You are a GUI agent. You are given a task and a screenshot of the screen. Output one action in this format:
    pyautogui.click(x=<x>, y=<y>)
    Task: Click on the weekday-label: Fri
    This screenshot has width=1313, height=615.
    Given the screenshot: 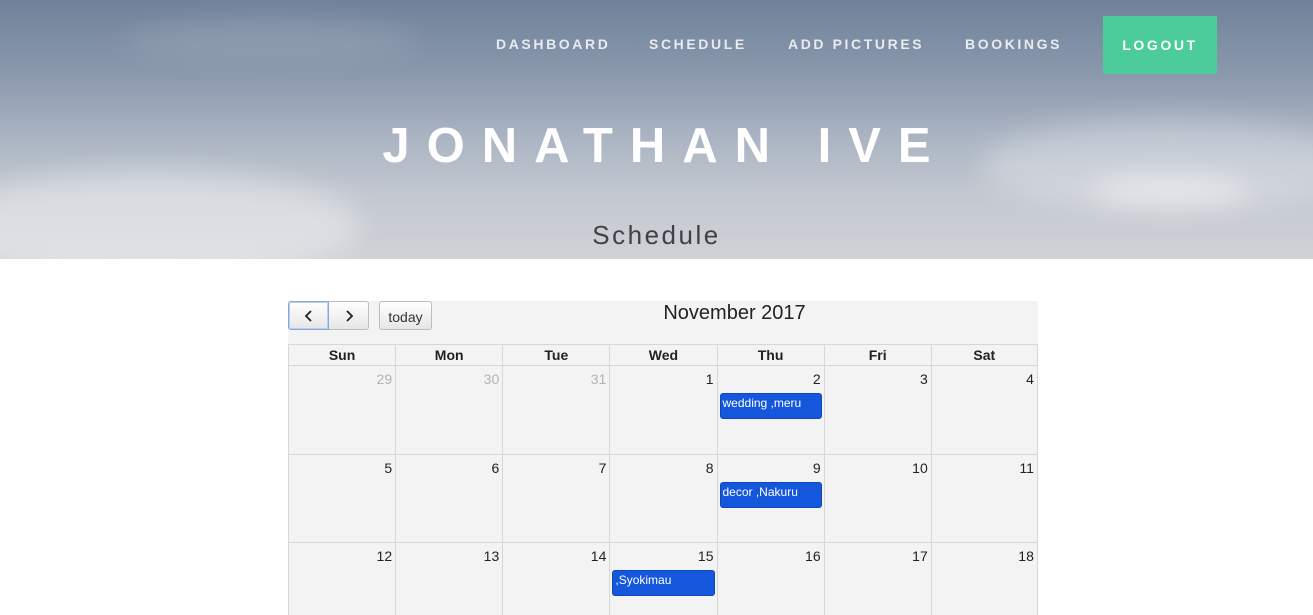 What is the action you would take?
    pyautogui.click(x=877, y=355)
    